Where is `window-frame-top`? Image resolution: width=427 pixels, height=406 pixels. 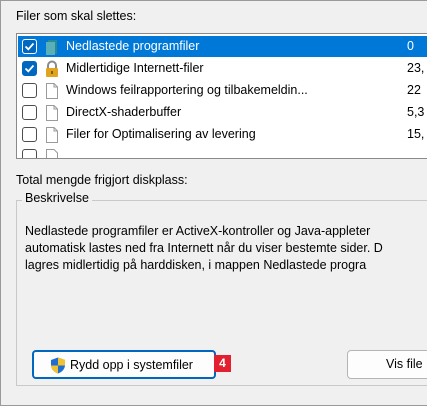 window-frame-top is located at coordinates (213, 0).